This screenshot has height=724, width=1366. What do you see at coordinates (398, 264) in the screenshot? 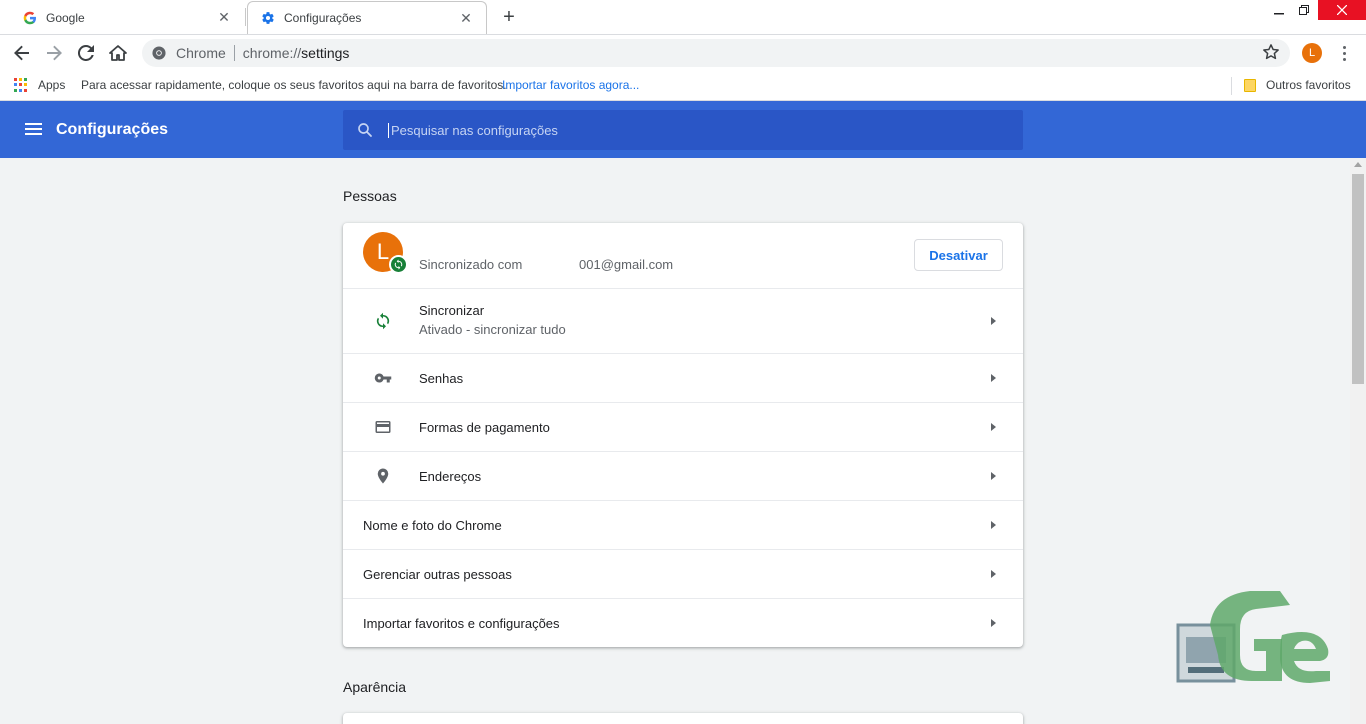
I see `sync-badge-icon` at bounding box center [398, 264].